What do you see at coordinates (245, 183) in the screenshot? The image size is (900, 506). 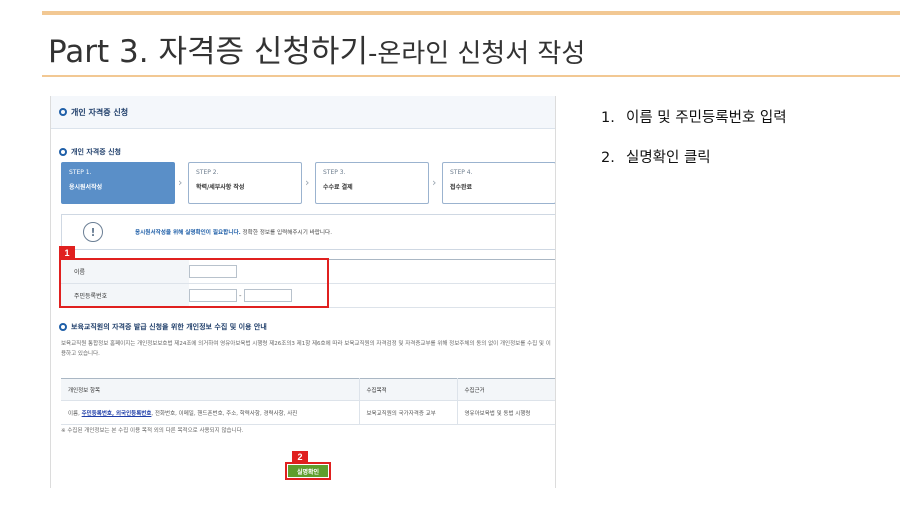 I see `step-2: STEP 2. 학력/세부사항 작성` at bounding box center [245, 183].